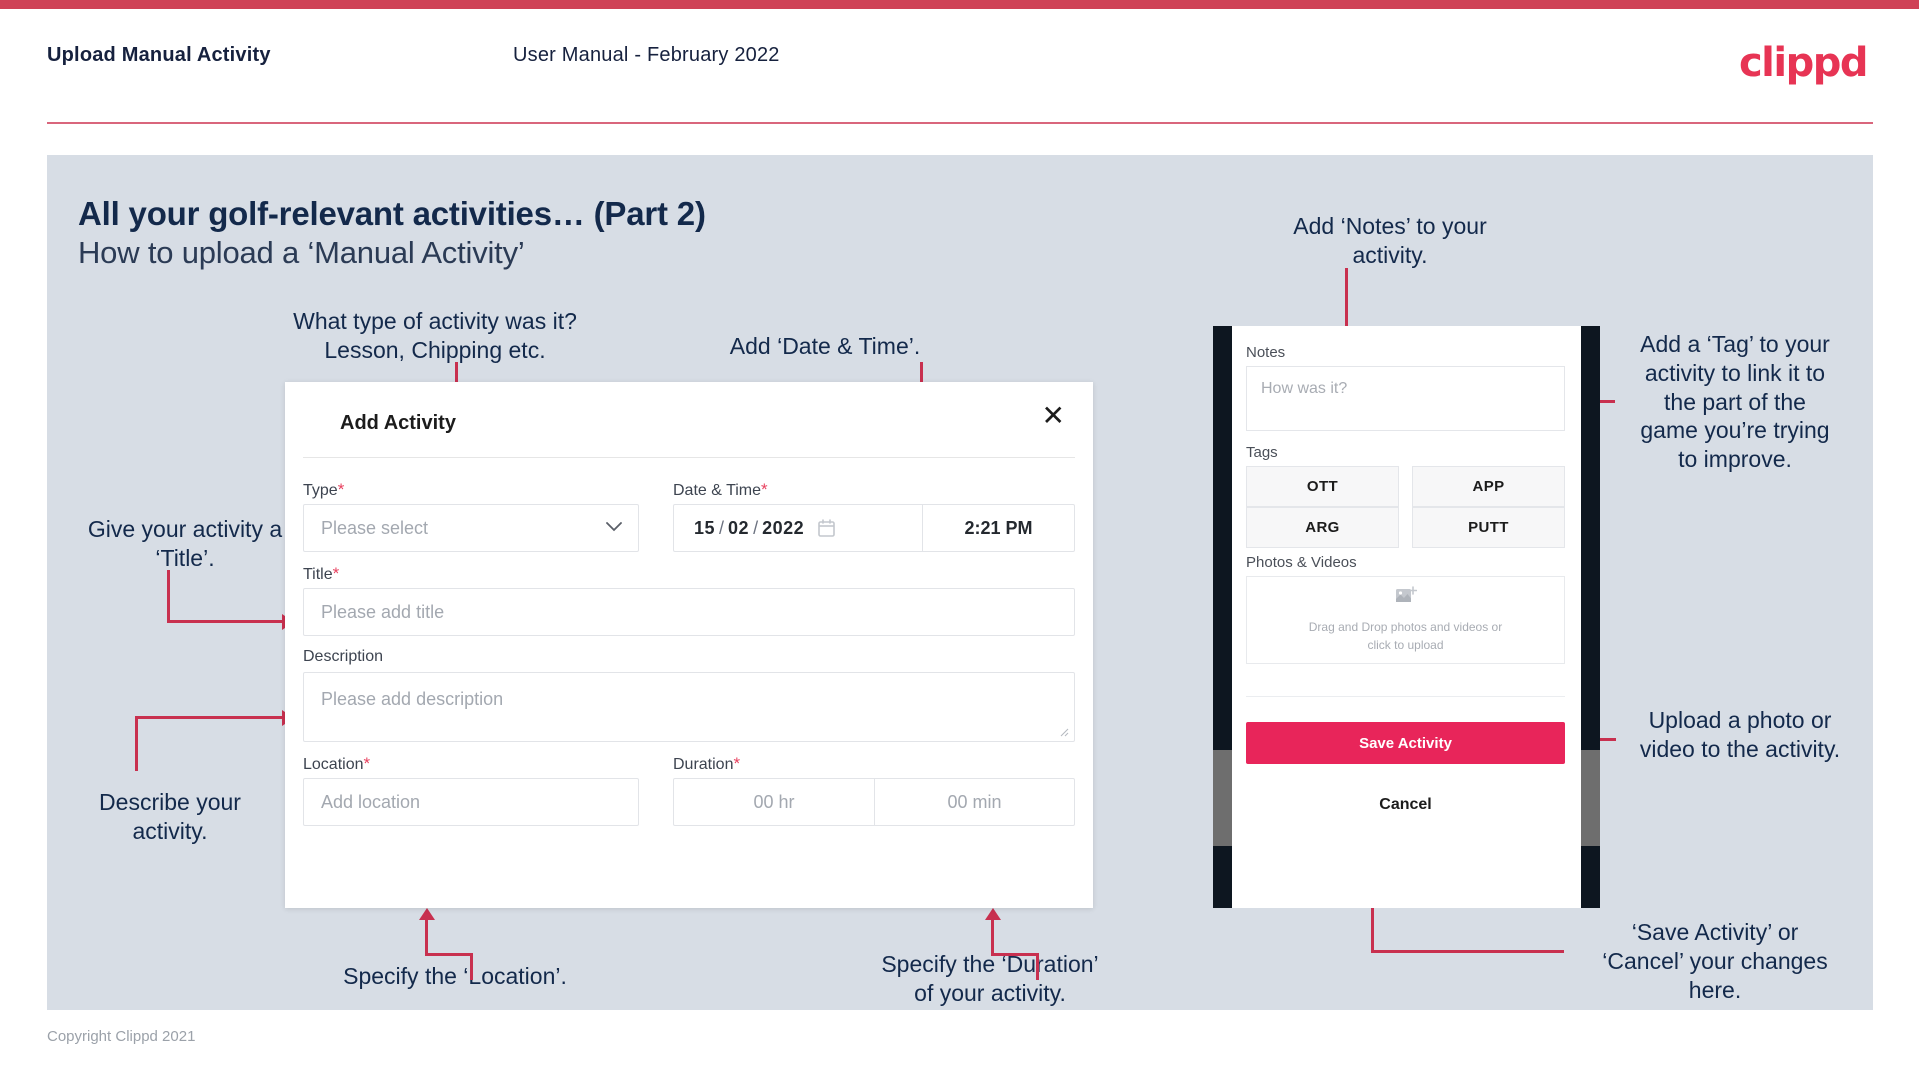 This screenshot has height=1079, width=1919. What do you see at coordinates (1405, 696) in the screenshot?
I see `phone-divider` at bounding box center [1405, 696].